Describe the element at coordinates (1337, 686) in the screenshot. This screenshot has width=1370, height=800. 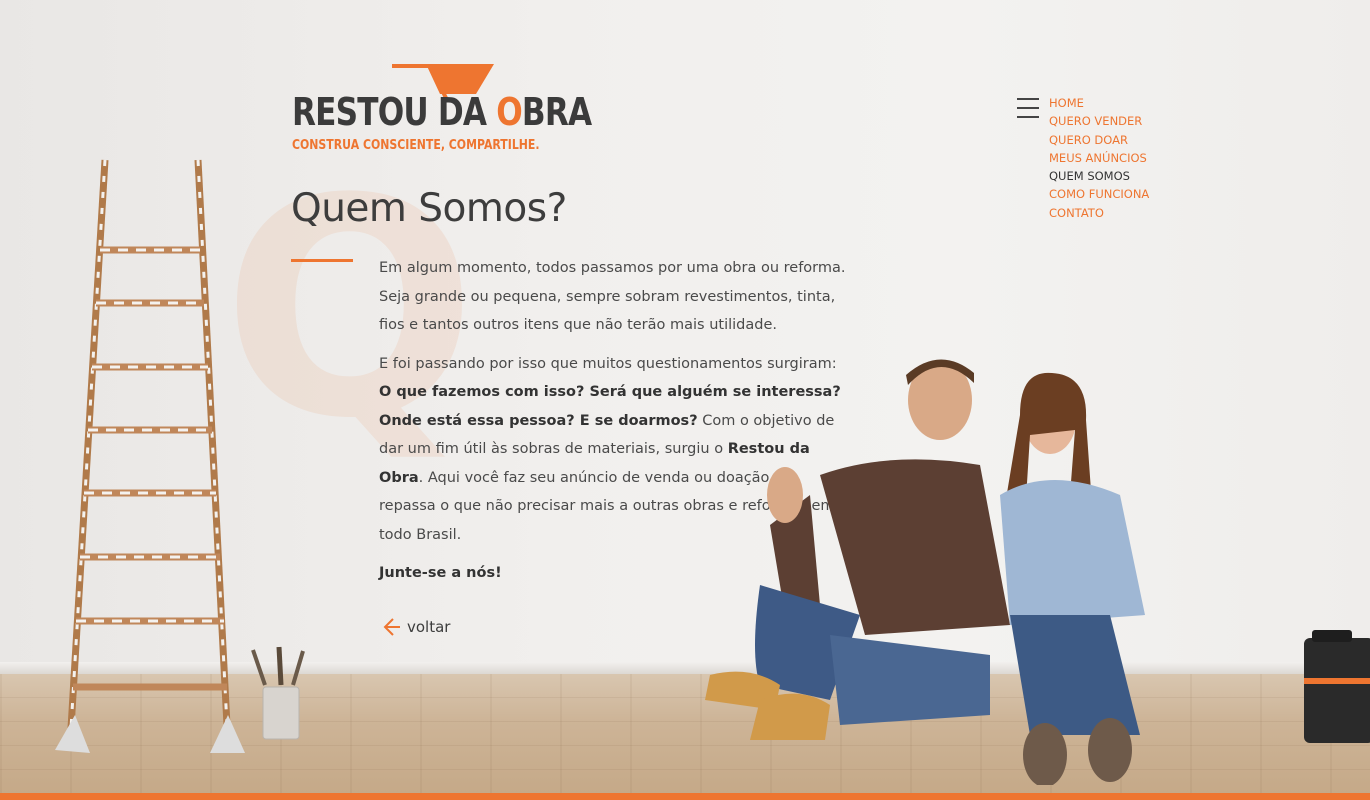
I see `toolbox-image` at that location.